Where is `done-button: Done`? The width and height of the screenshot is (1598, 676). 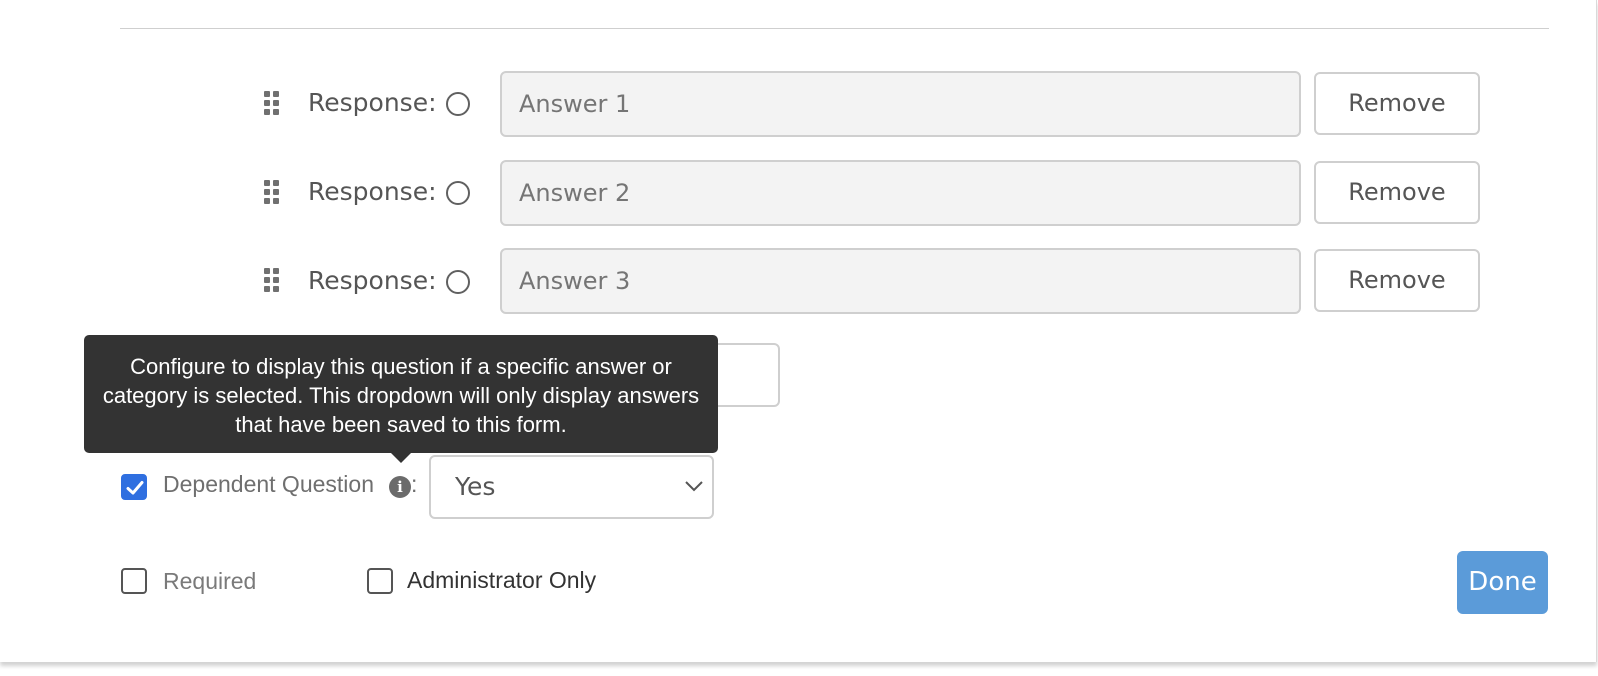 done-button: Done is located at coordinates (1502, 582).